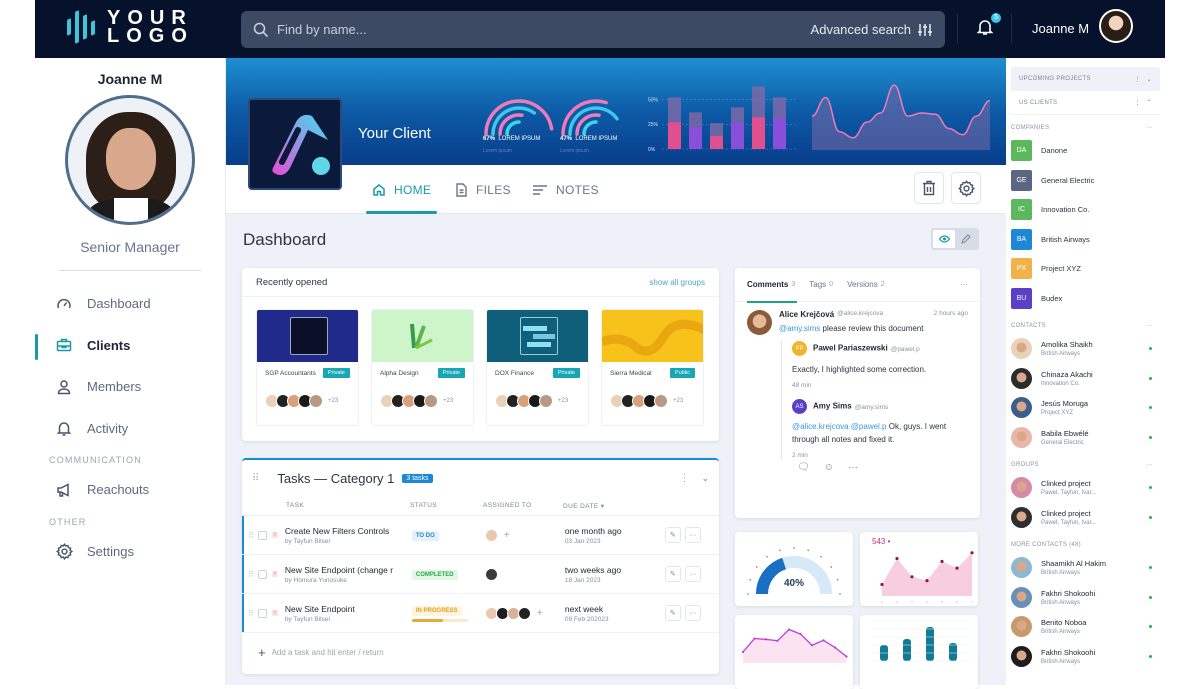 The height and width of the screenshot is (689, 1200). What do you see at coordinates (130, 429) in the screenshot?
I see `sidebar-item-activity: Activity` at bounding box center [130, 429].